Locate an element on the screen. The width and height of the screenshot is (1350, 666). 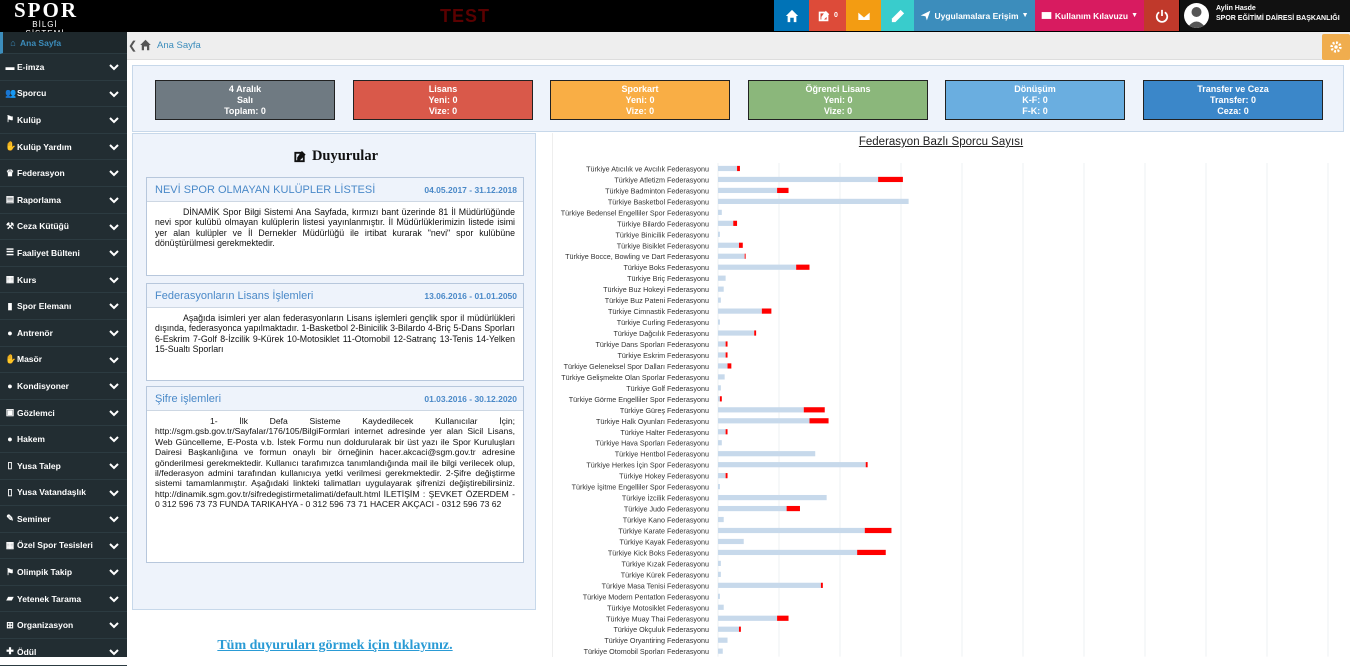
sidebar-item-odul: ✚ Ödül is located at coordinates (63, 652).